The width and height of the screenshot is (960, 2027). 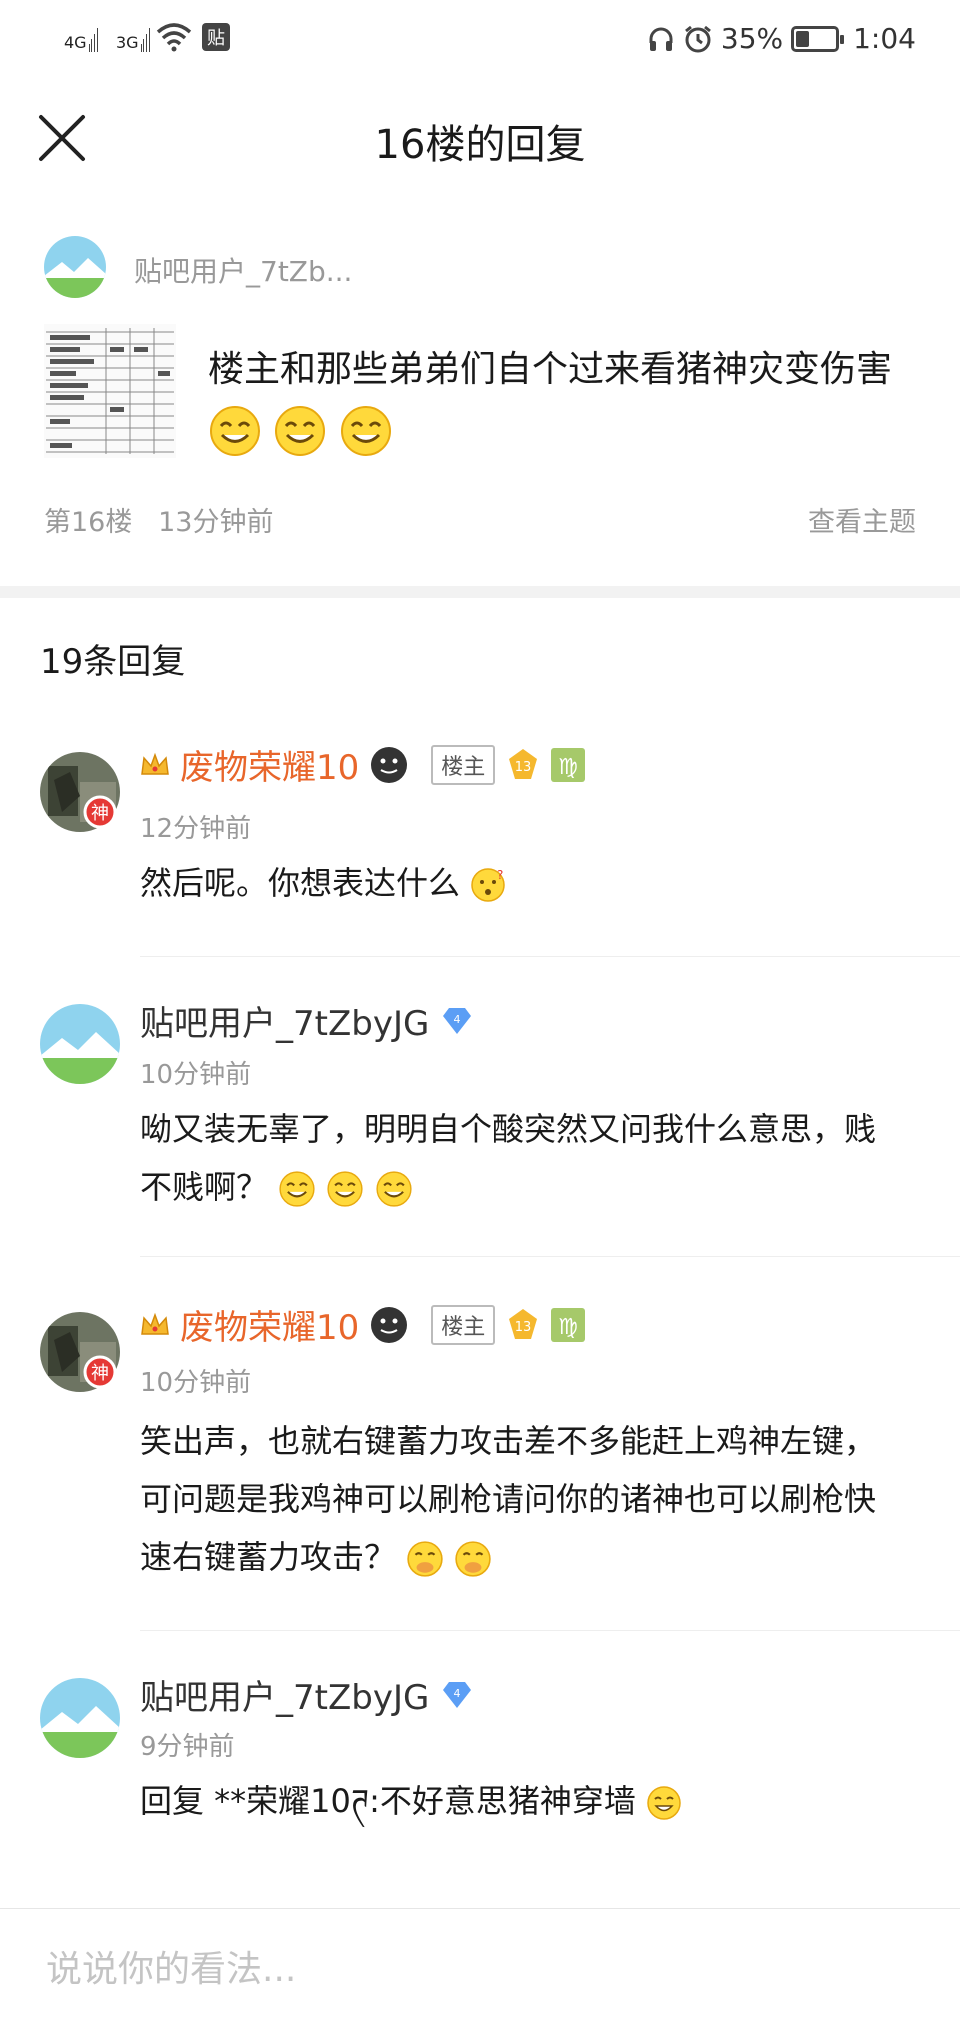 What do you see at coordinates (174, 37) in the screenshot?
I see `wifi-icon` at bounding box center [174, 37].